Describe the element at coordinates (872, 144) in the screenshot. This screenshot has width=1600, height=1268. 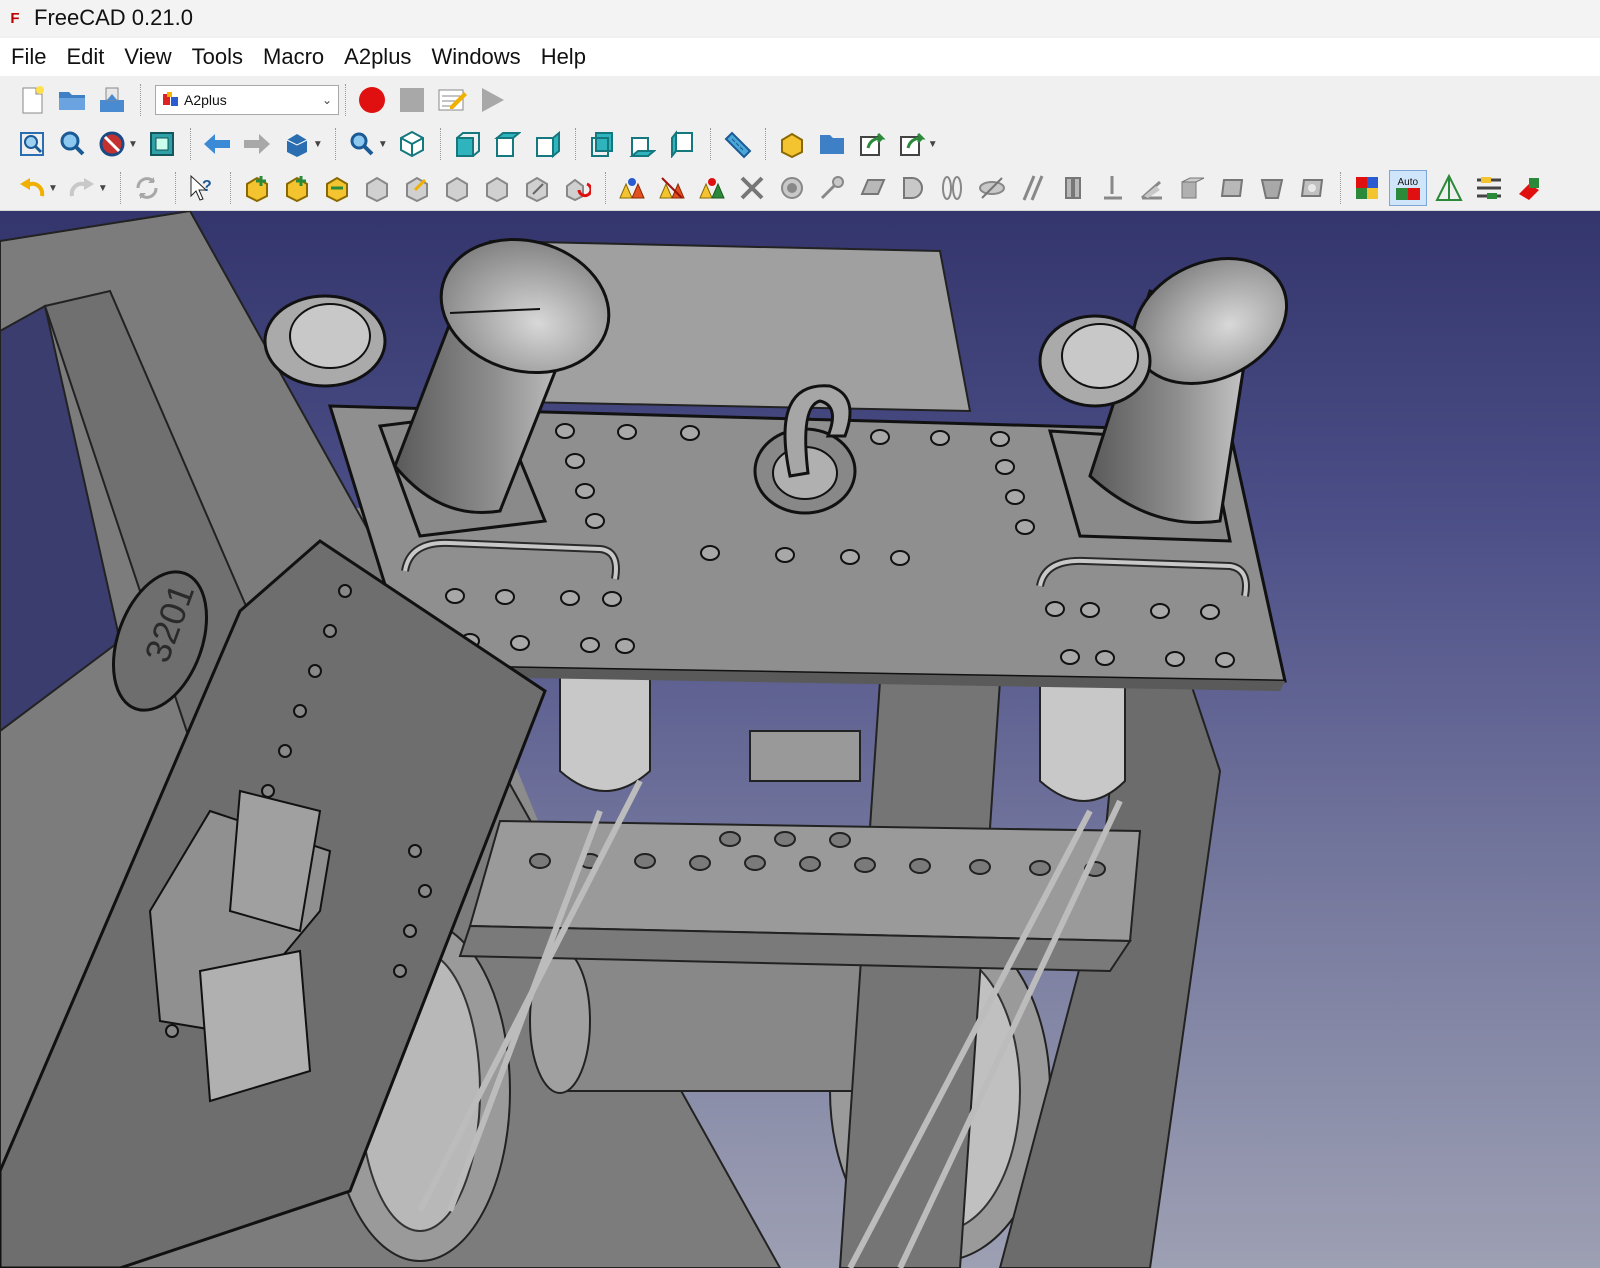
I see `link-icon` at that location.